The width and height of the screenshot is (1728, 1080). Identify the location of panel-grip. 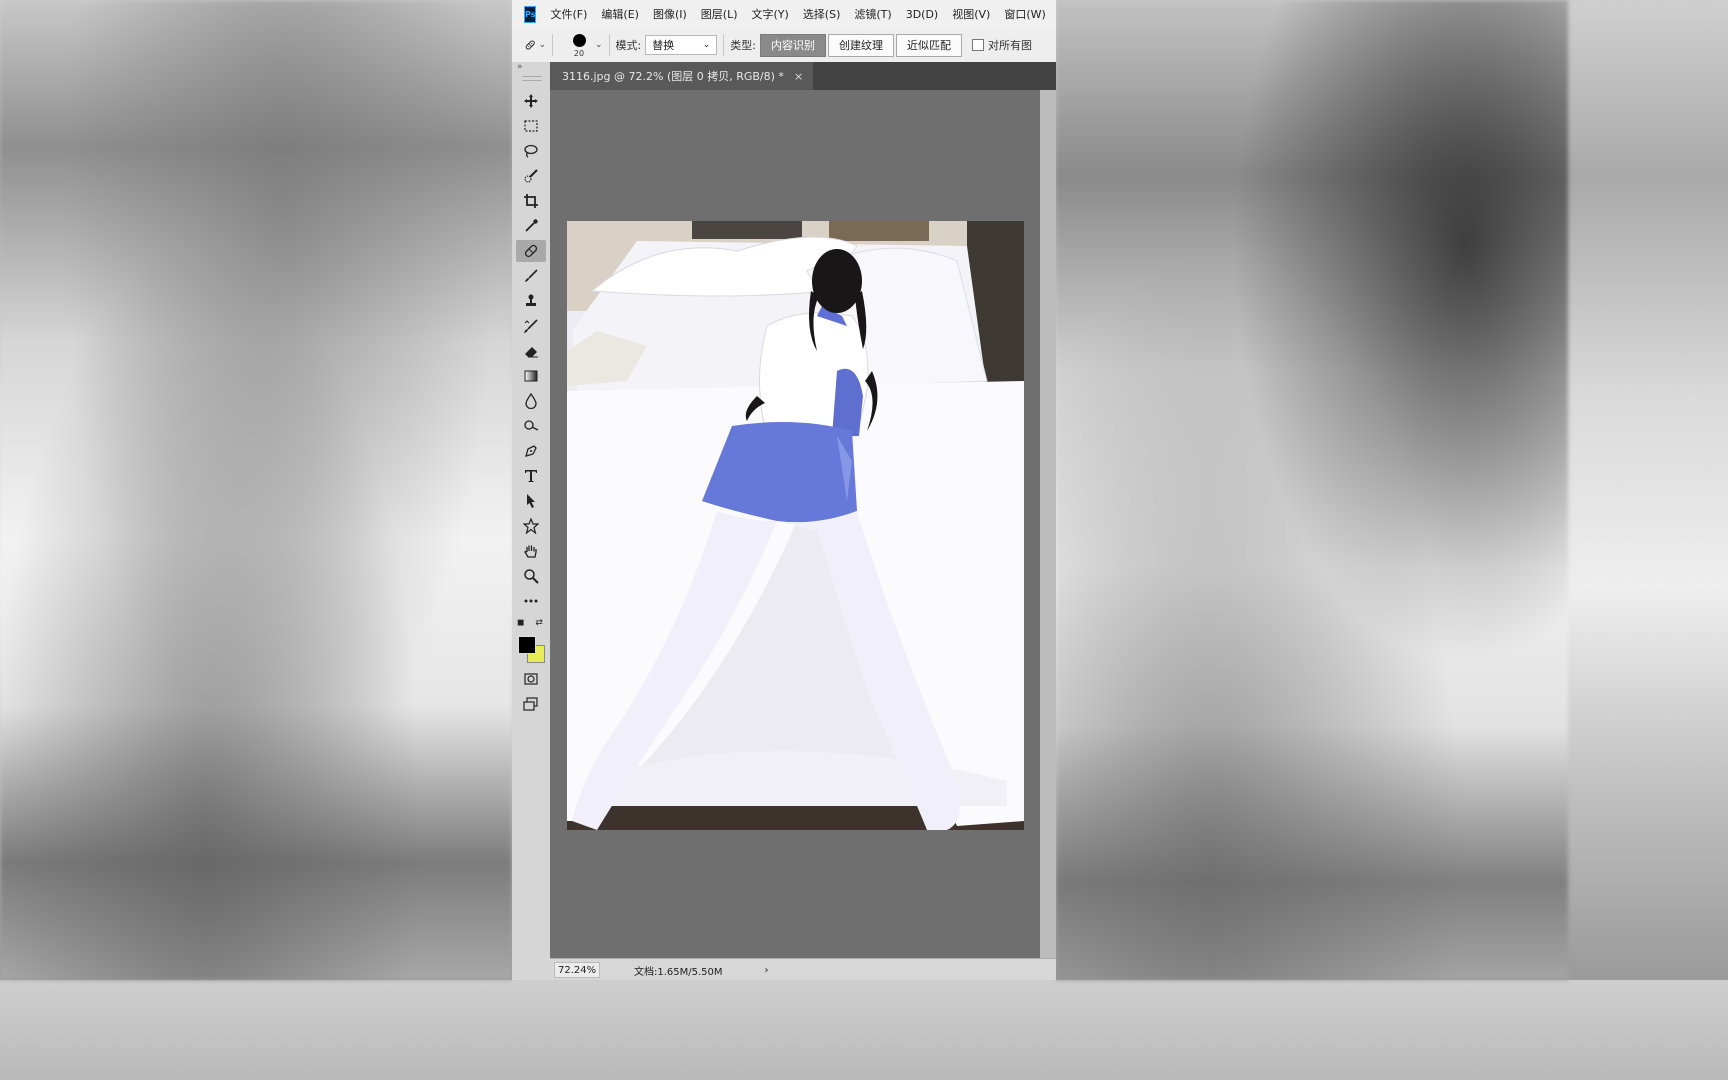
(532, 78).